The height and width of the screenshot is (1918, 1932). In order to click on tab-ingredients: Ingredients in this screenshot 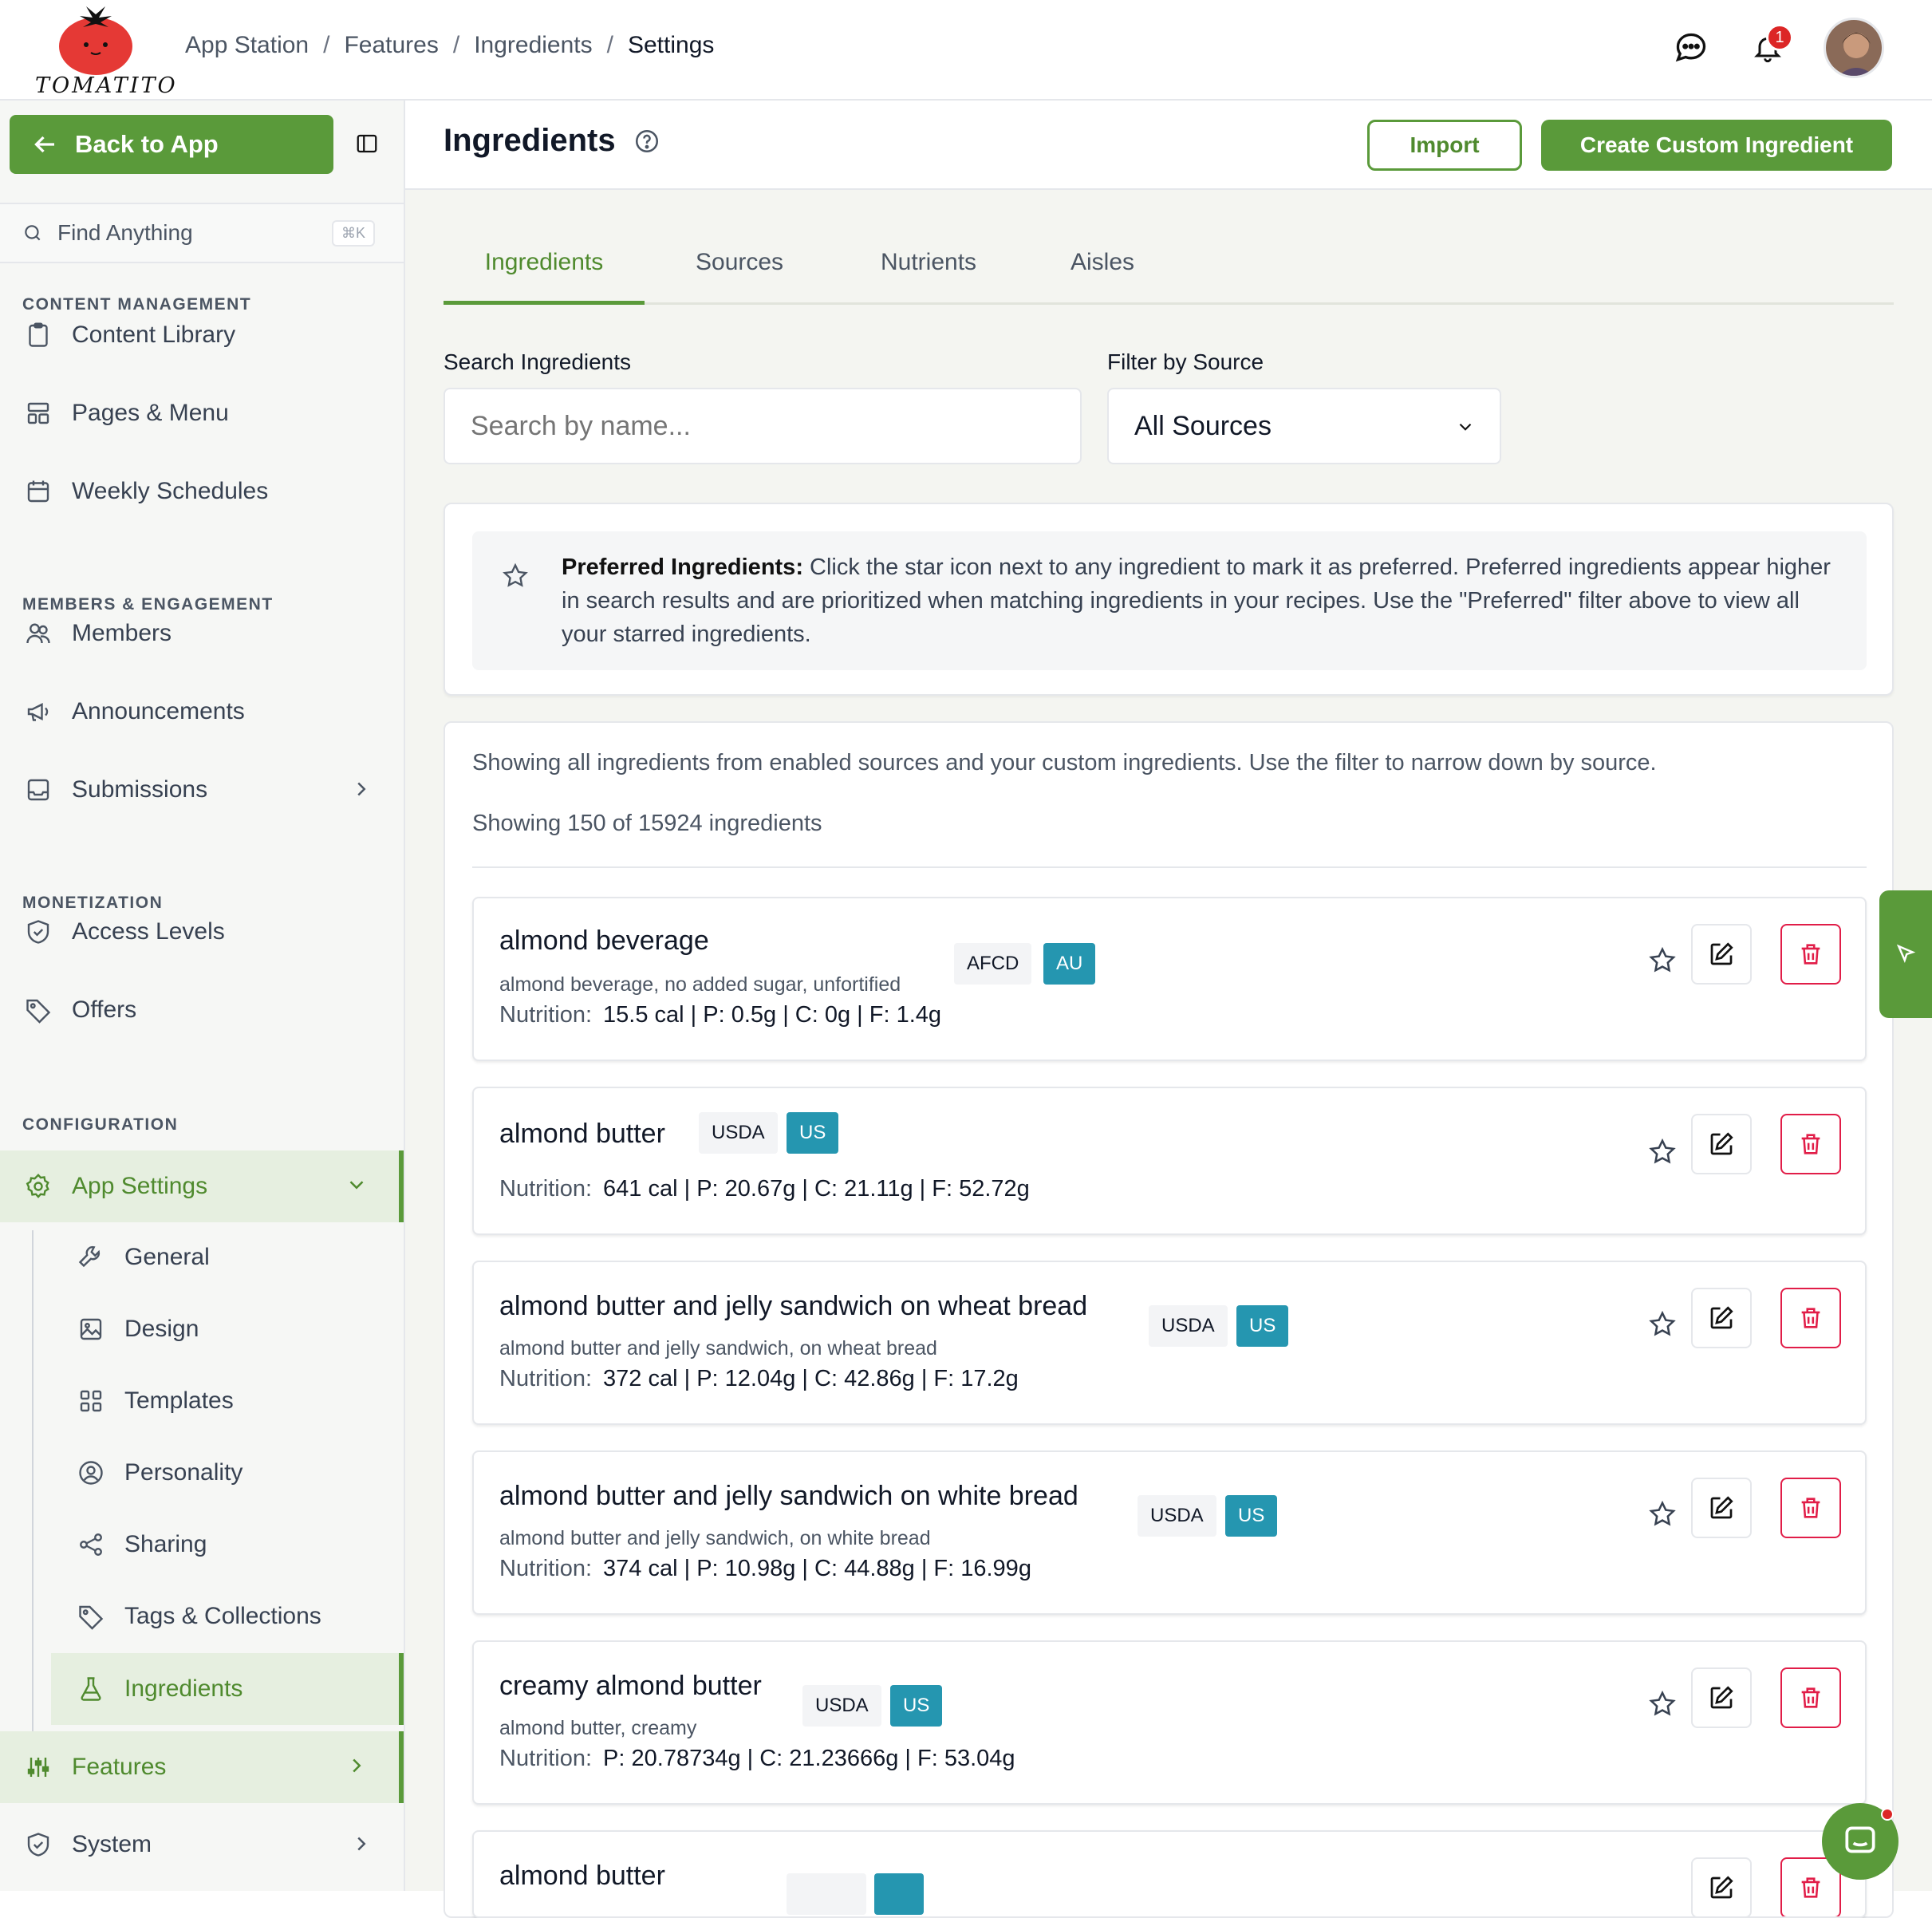, I will do `click(544, 277)`.